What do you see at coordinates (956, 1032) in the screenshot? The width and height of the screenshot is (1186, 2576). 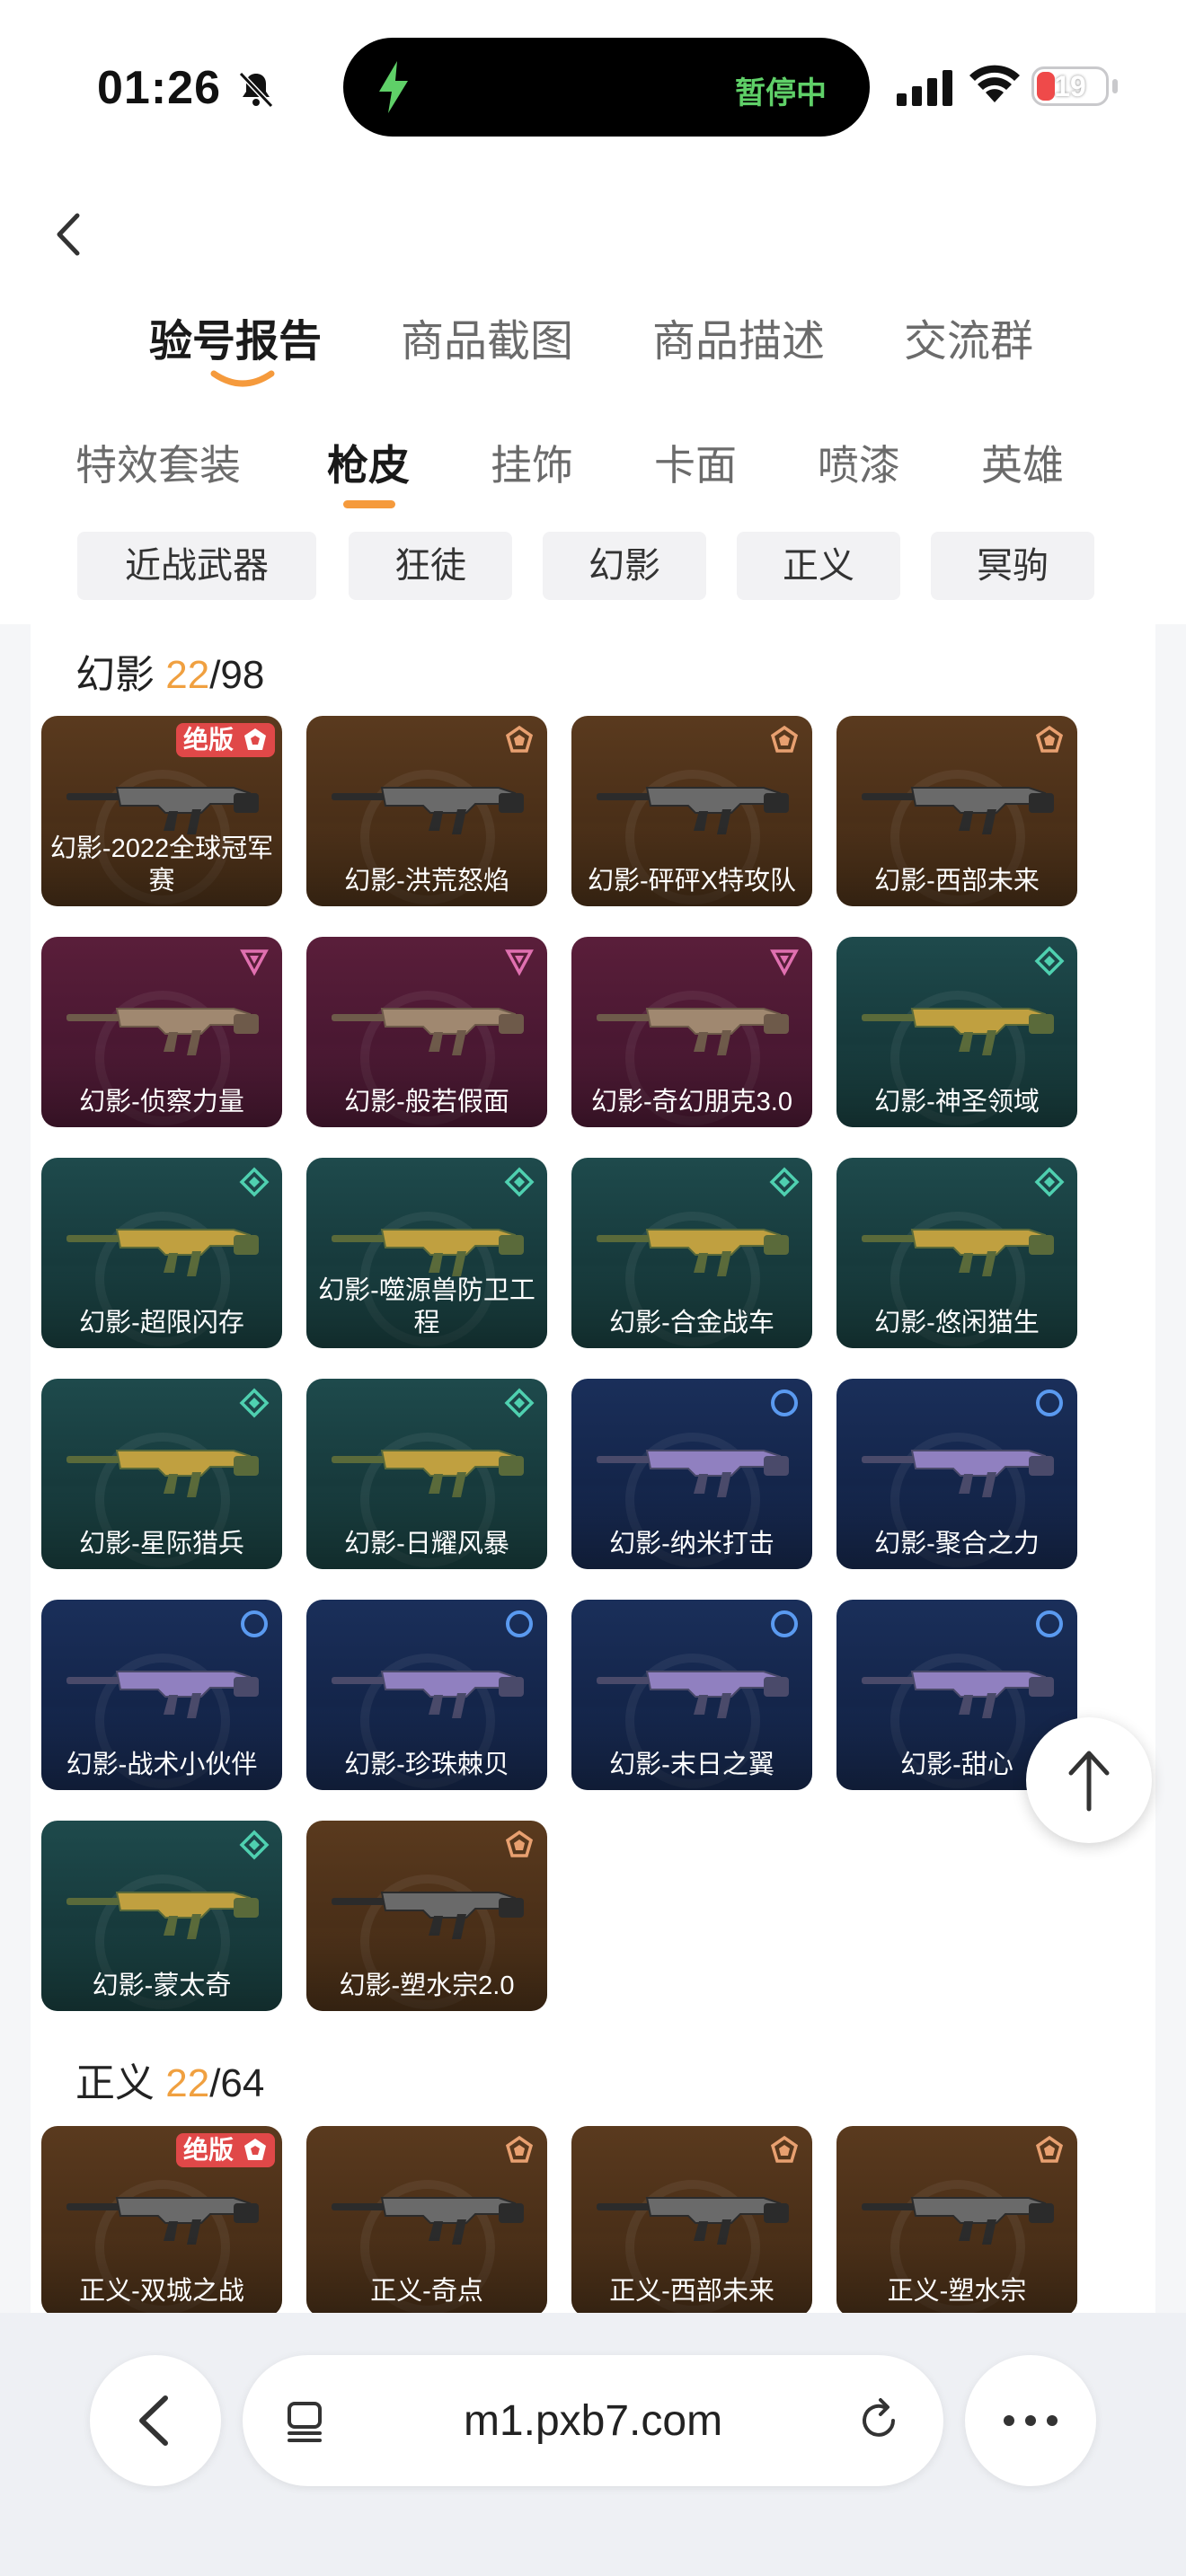 I see `skin-card: 幻影-神圣领域` at bounding box center [956, 1032].